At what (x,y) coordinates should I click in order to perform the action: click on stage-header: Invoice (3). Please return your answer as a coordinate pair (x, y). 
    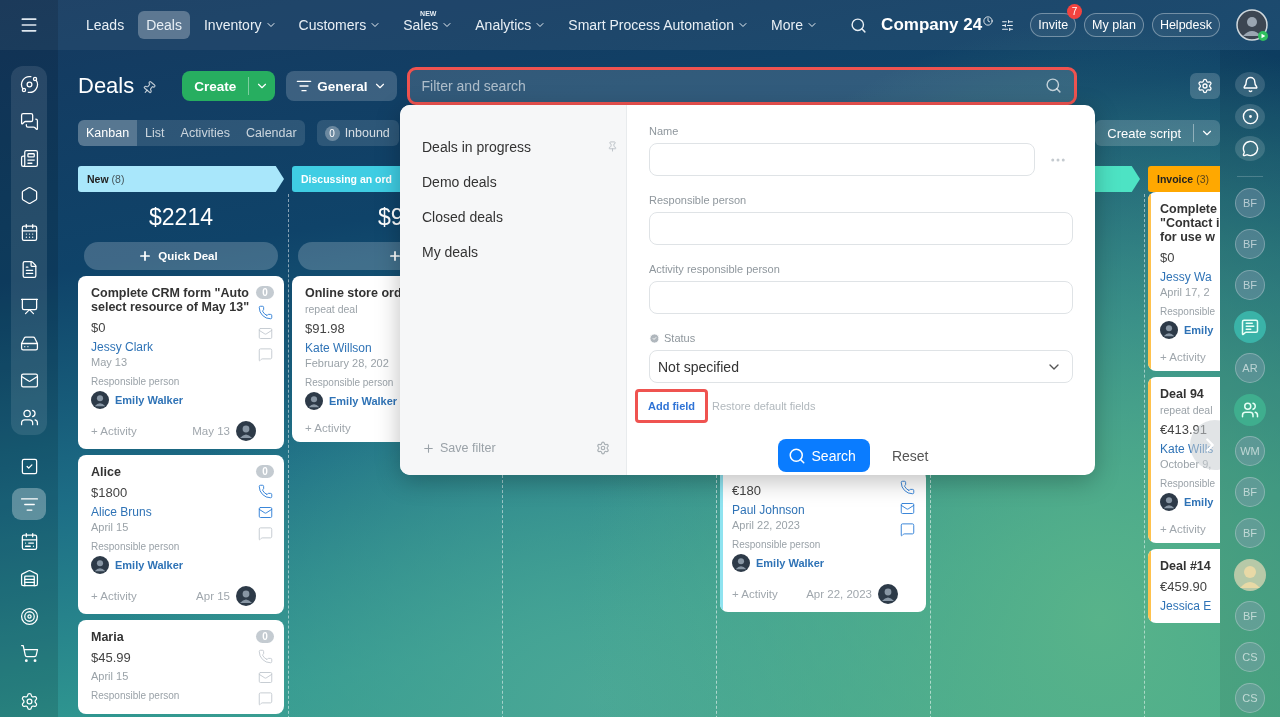
    Looking at the image, I should click on (1184, 179).